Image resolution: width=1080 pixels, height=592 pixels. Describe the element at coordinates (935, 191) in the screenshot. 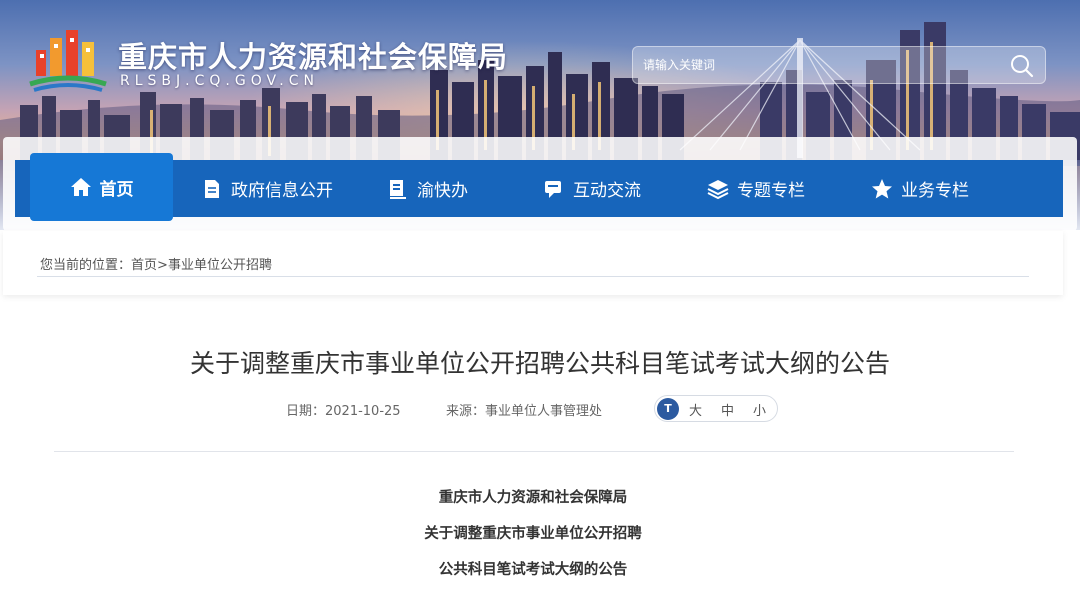

I see `nav-label-business: 业务专栏` at that location.